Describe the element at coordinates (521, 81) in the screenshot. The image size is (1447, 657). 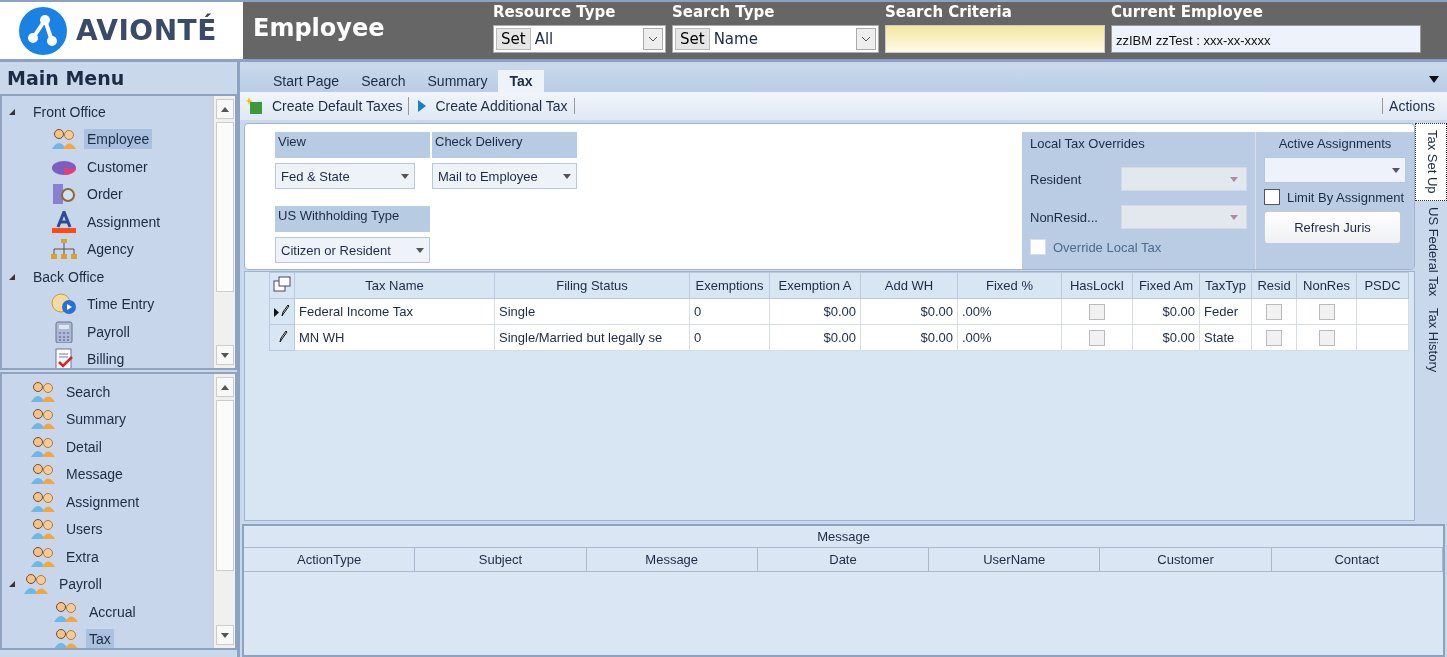
I see `tab: Tax` at that location.